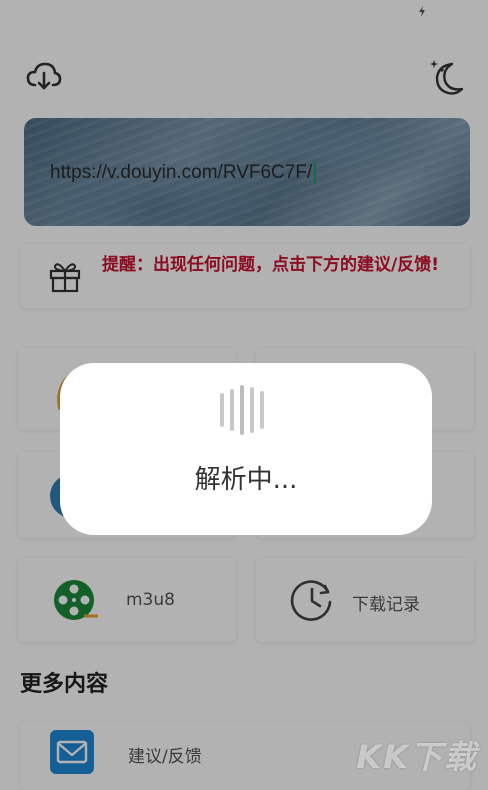 The image size is (488, 790). What do you see at coordinates (417, 757) in the screenshot?
I see `watermark: KK下载` at bounding box center [417, 757].